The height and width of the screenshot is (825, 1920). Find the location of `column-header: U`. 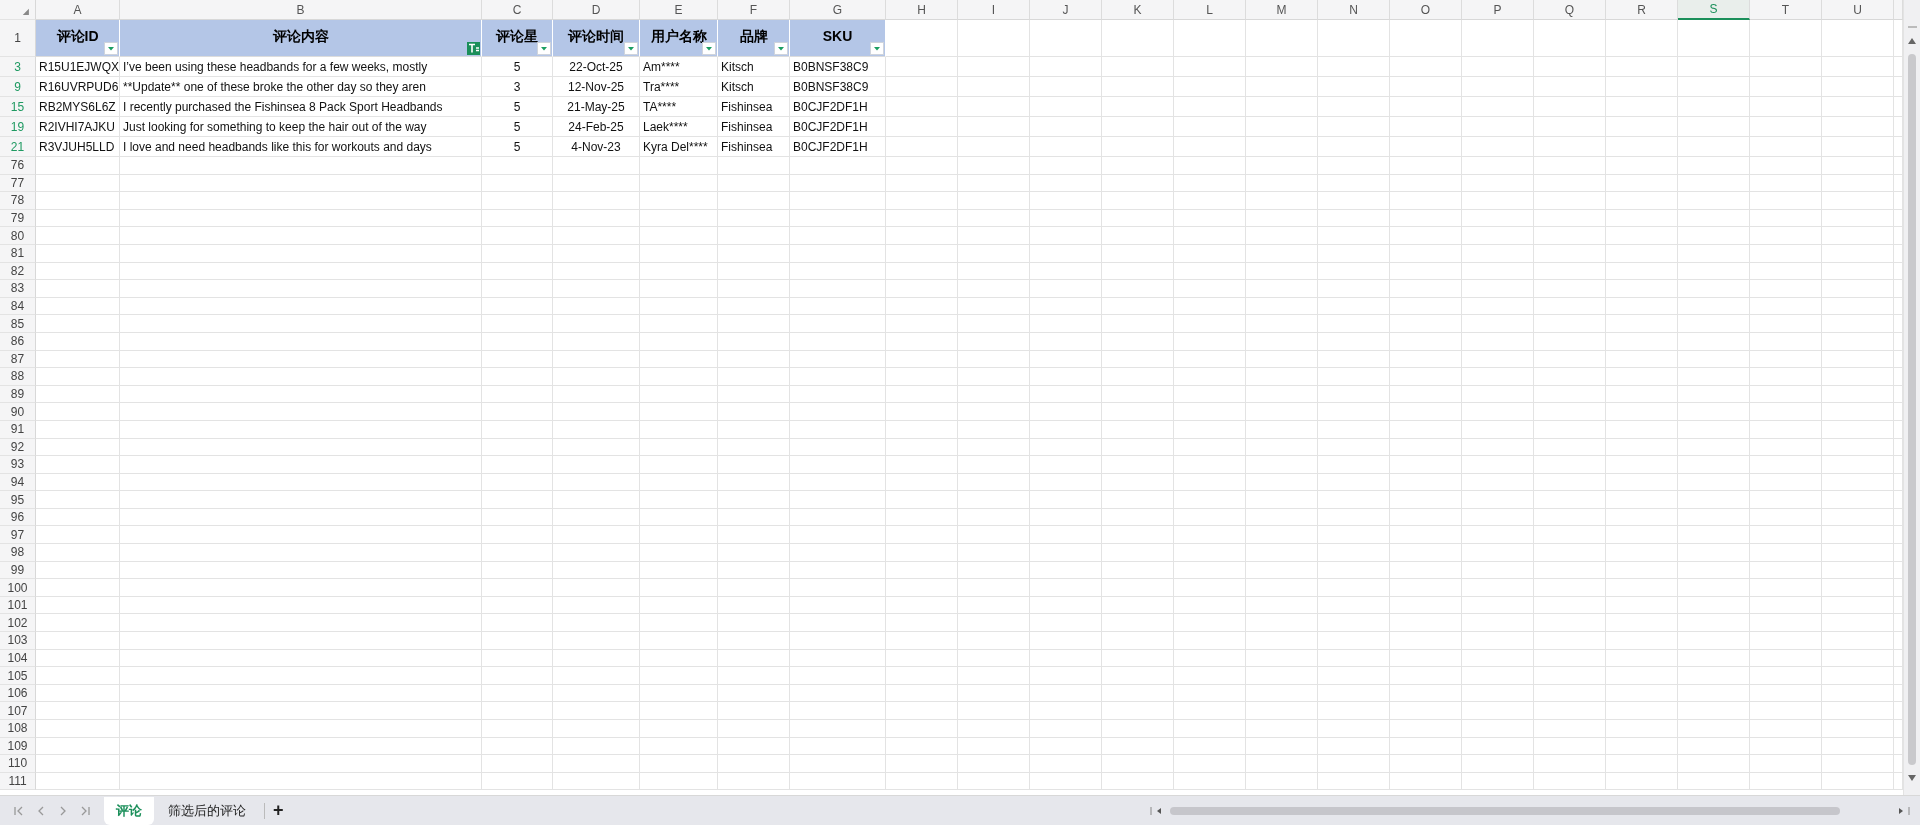

column-header: U is located at coordinates (1858, 10).